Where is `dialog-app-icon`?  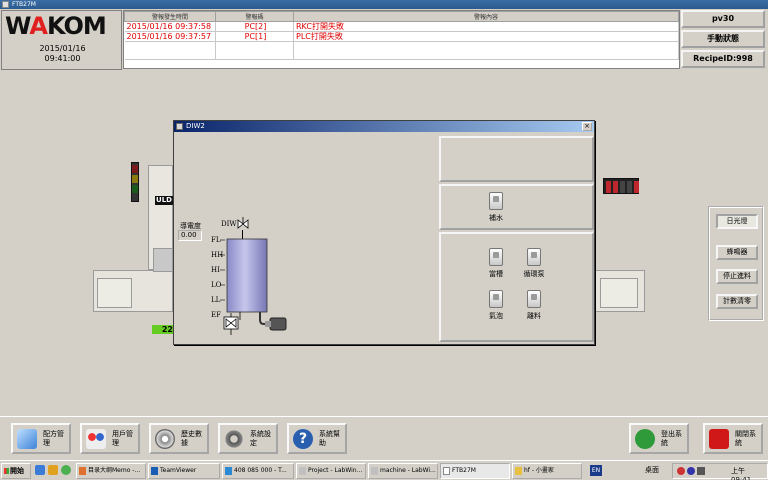 dialog-app-icon is located at coordinates (179, 126).